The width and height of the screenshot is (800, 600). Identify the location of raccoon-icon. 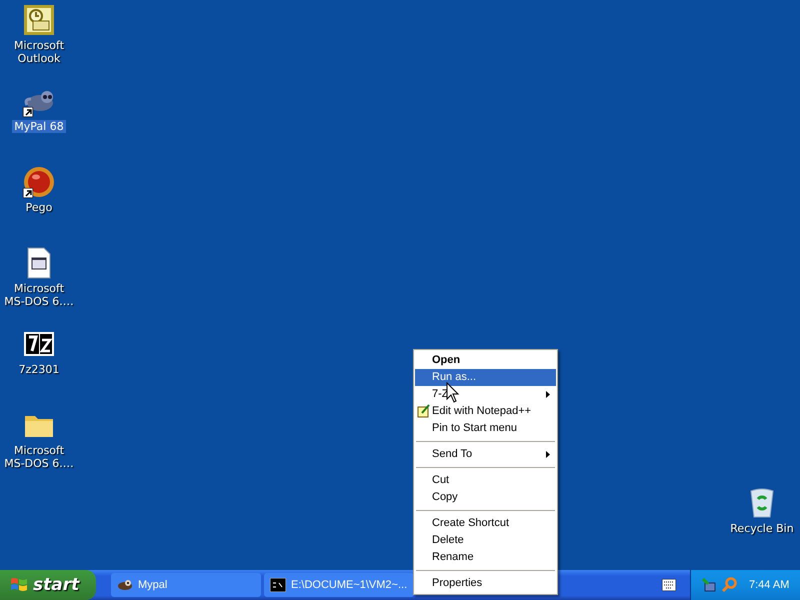
(125, 585).